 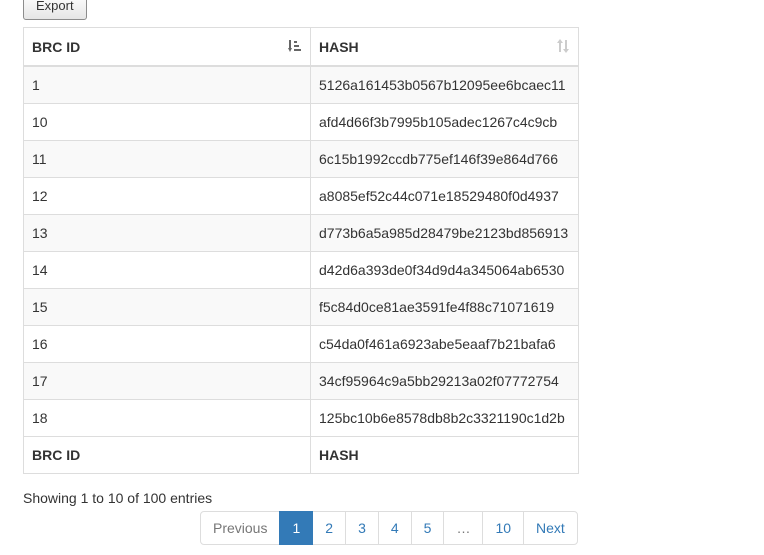 I want to click on brc-id-cell: 17, so click(x=167, y=381).